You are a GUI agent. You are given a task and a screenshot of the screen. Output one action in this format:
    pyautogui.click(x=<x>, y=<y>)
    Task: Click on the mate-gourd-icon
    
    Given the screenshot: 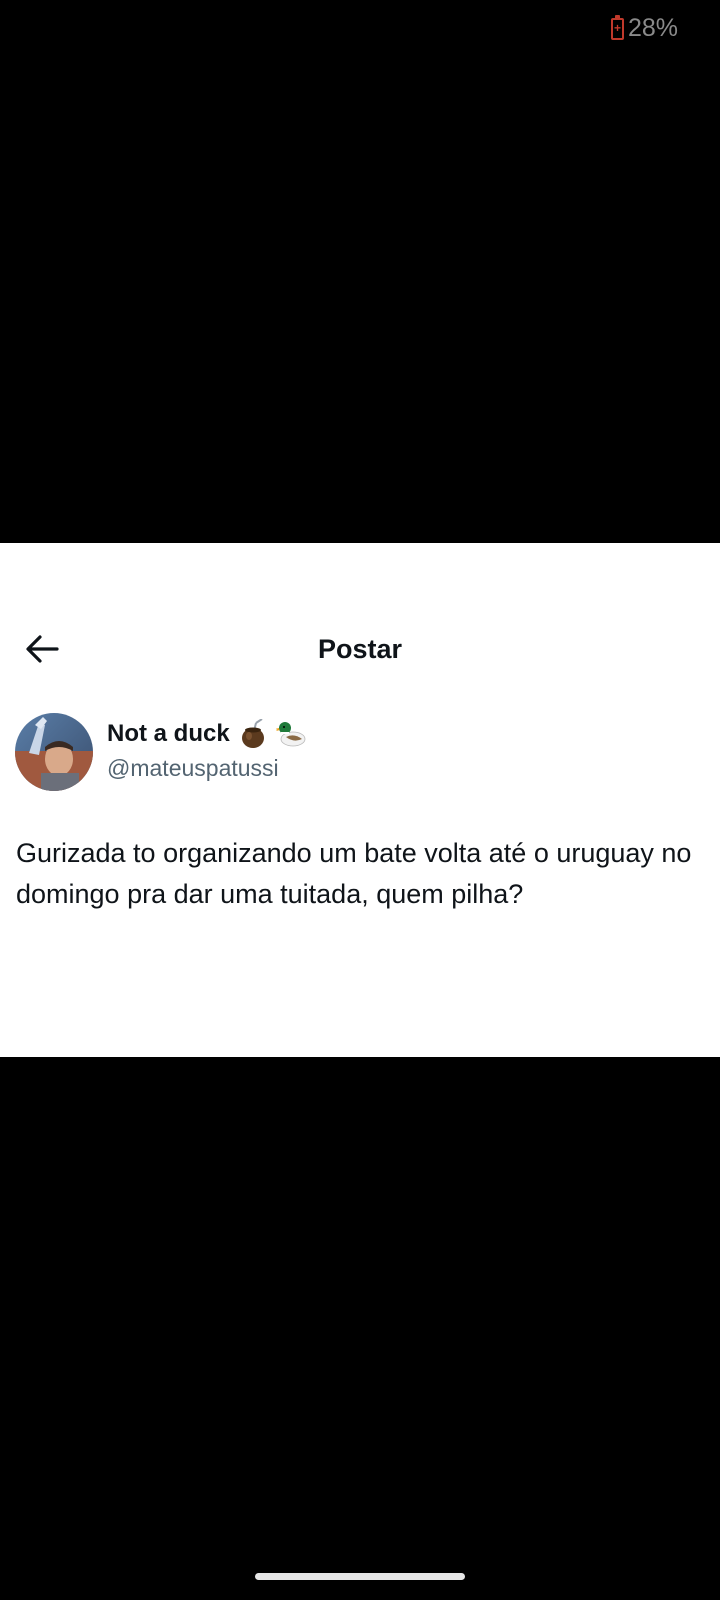 What is the action you would take?
    pyautogui.click(x=252, y=733)
    